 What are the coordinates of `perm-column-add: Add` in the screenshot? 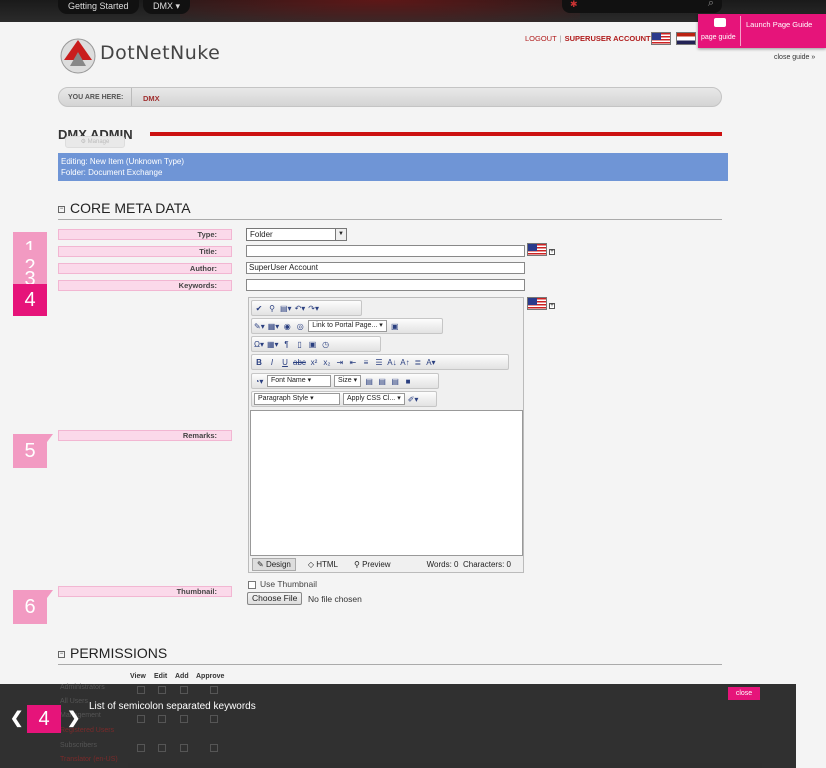 It's located at (182, 676).